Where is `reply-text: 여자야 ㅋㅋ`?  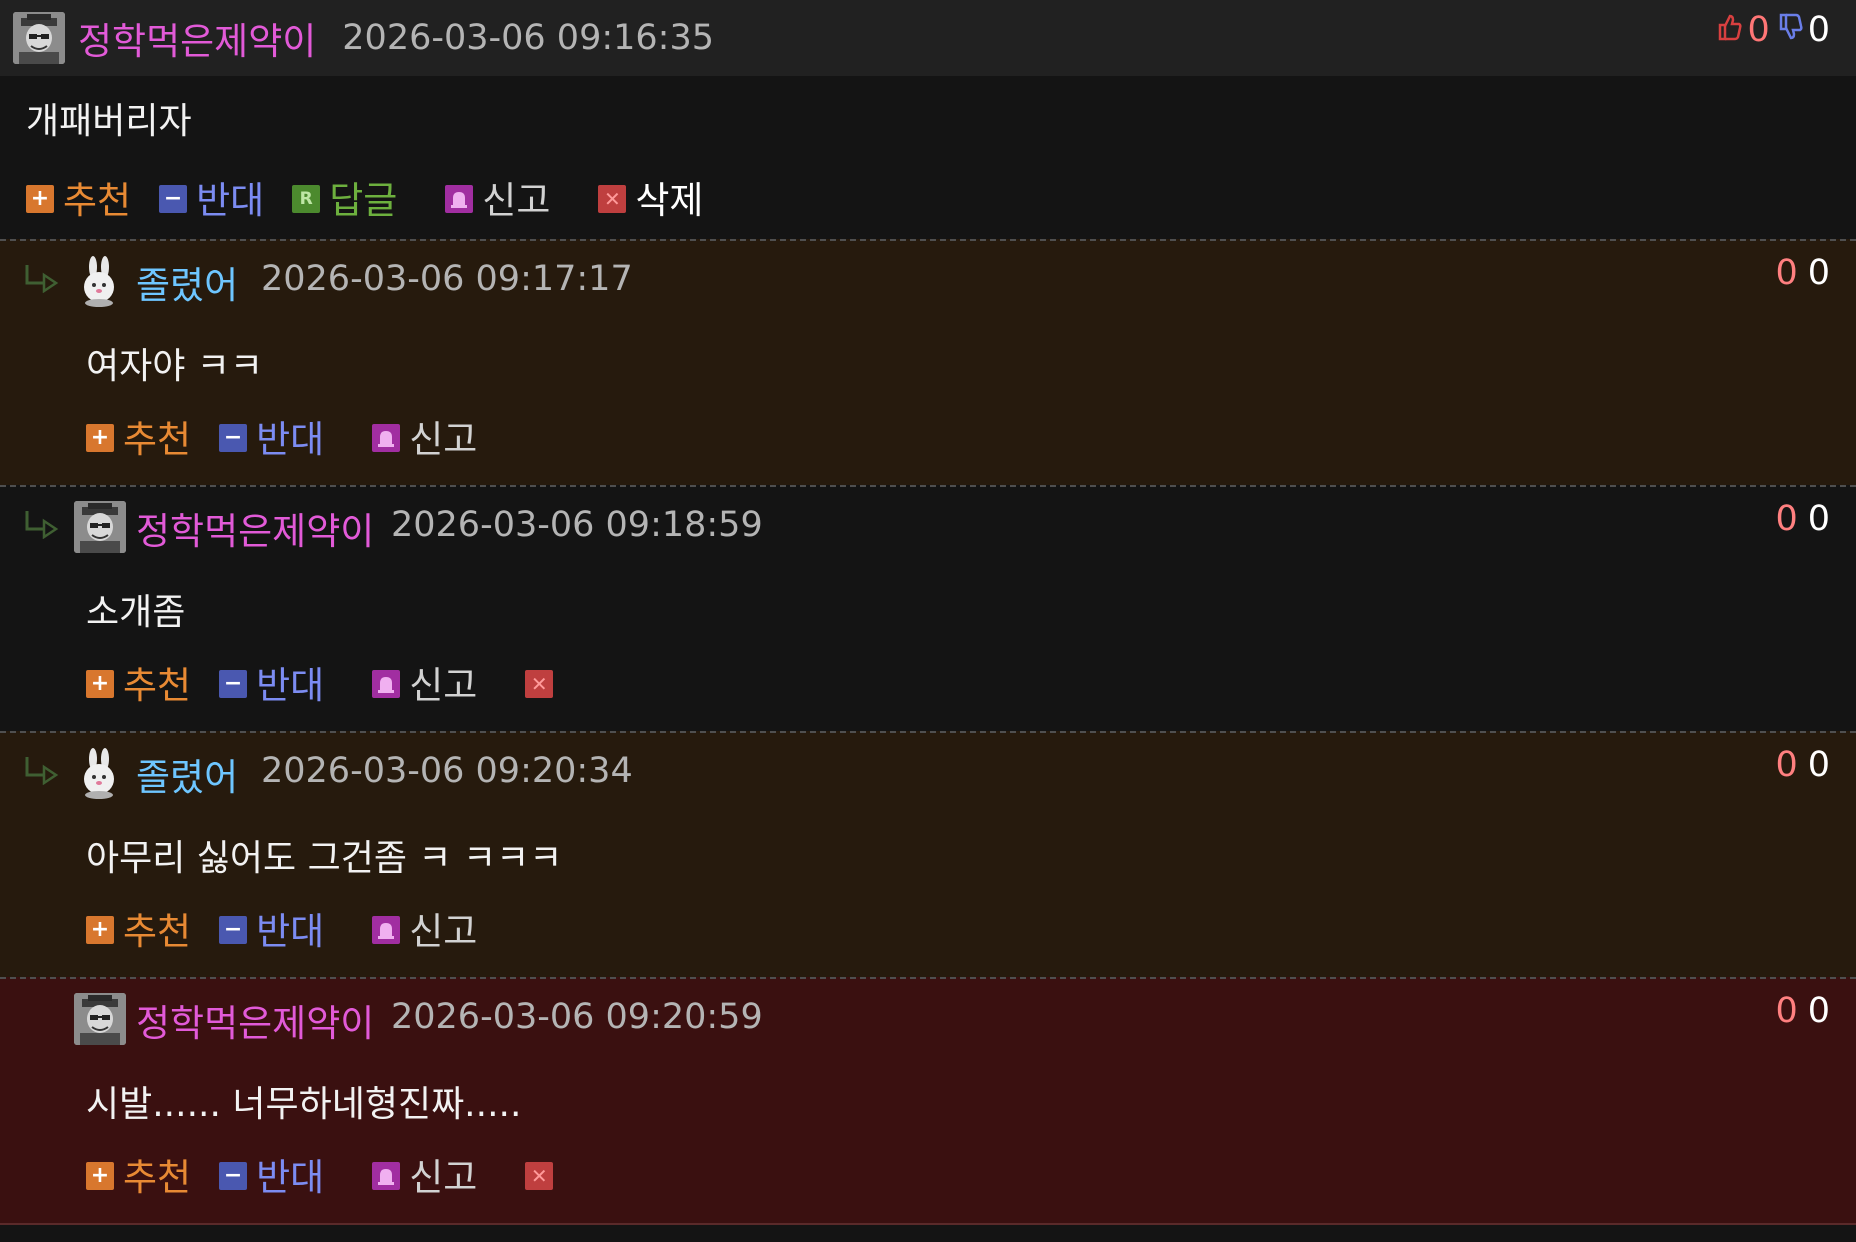
reply-text: 여자야 ㅋㅋ is located at coordinates (175, 366).